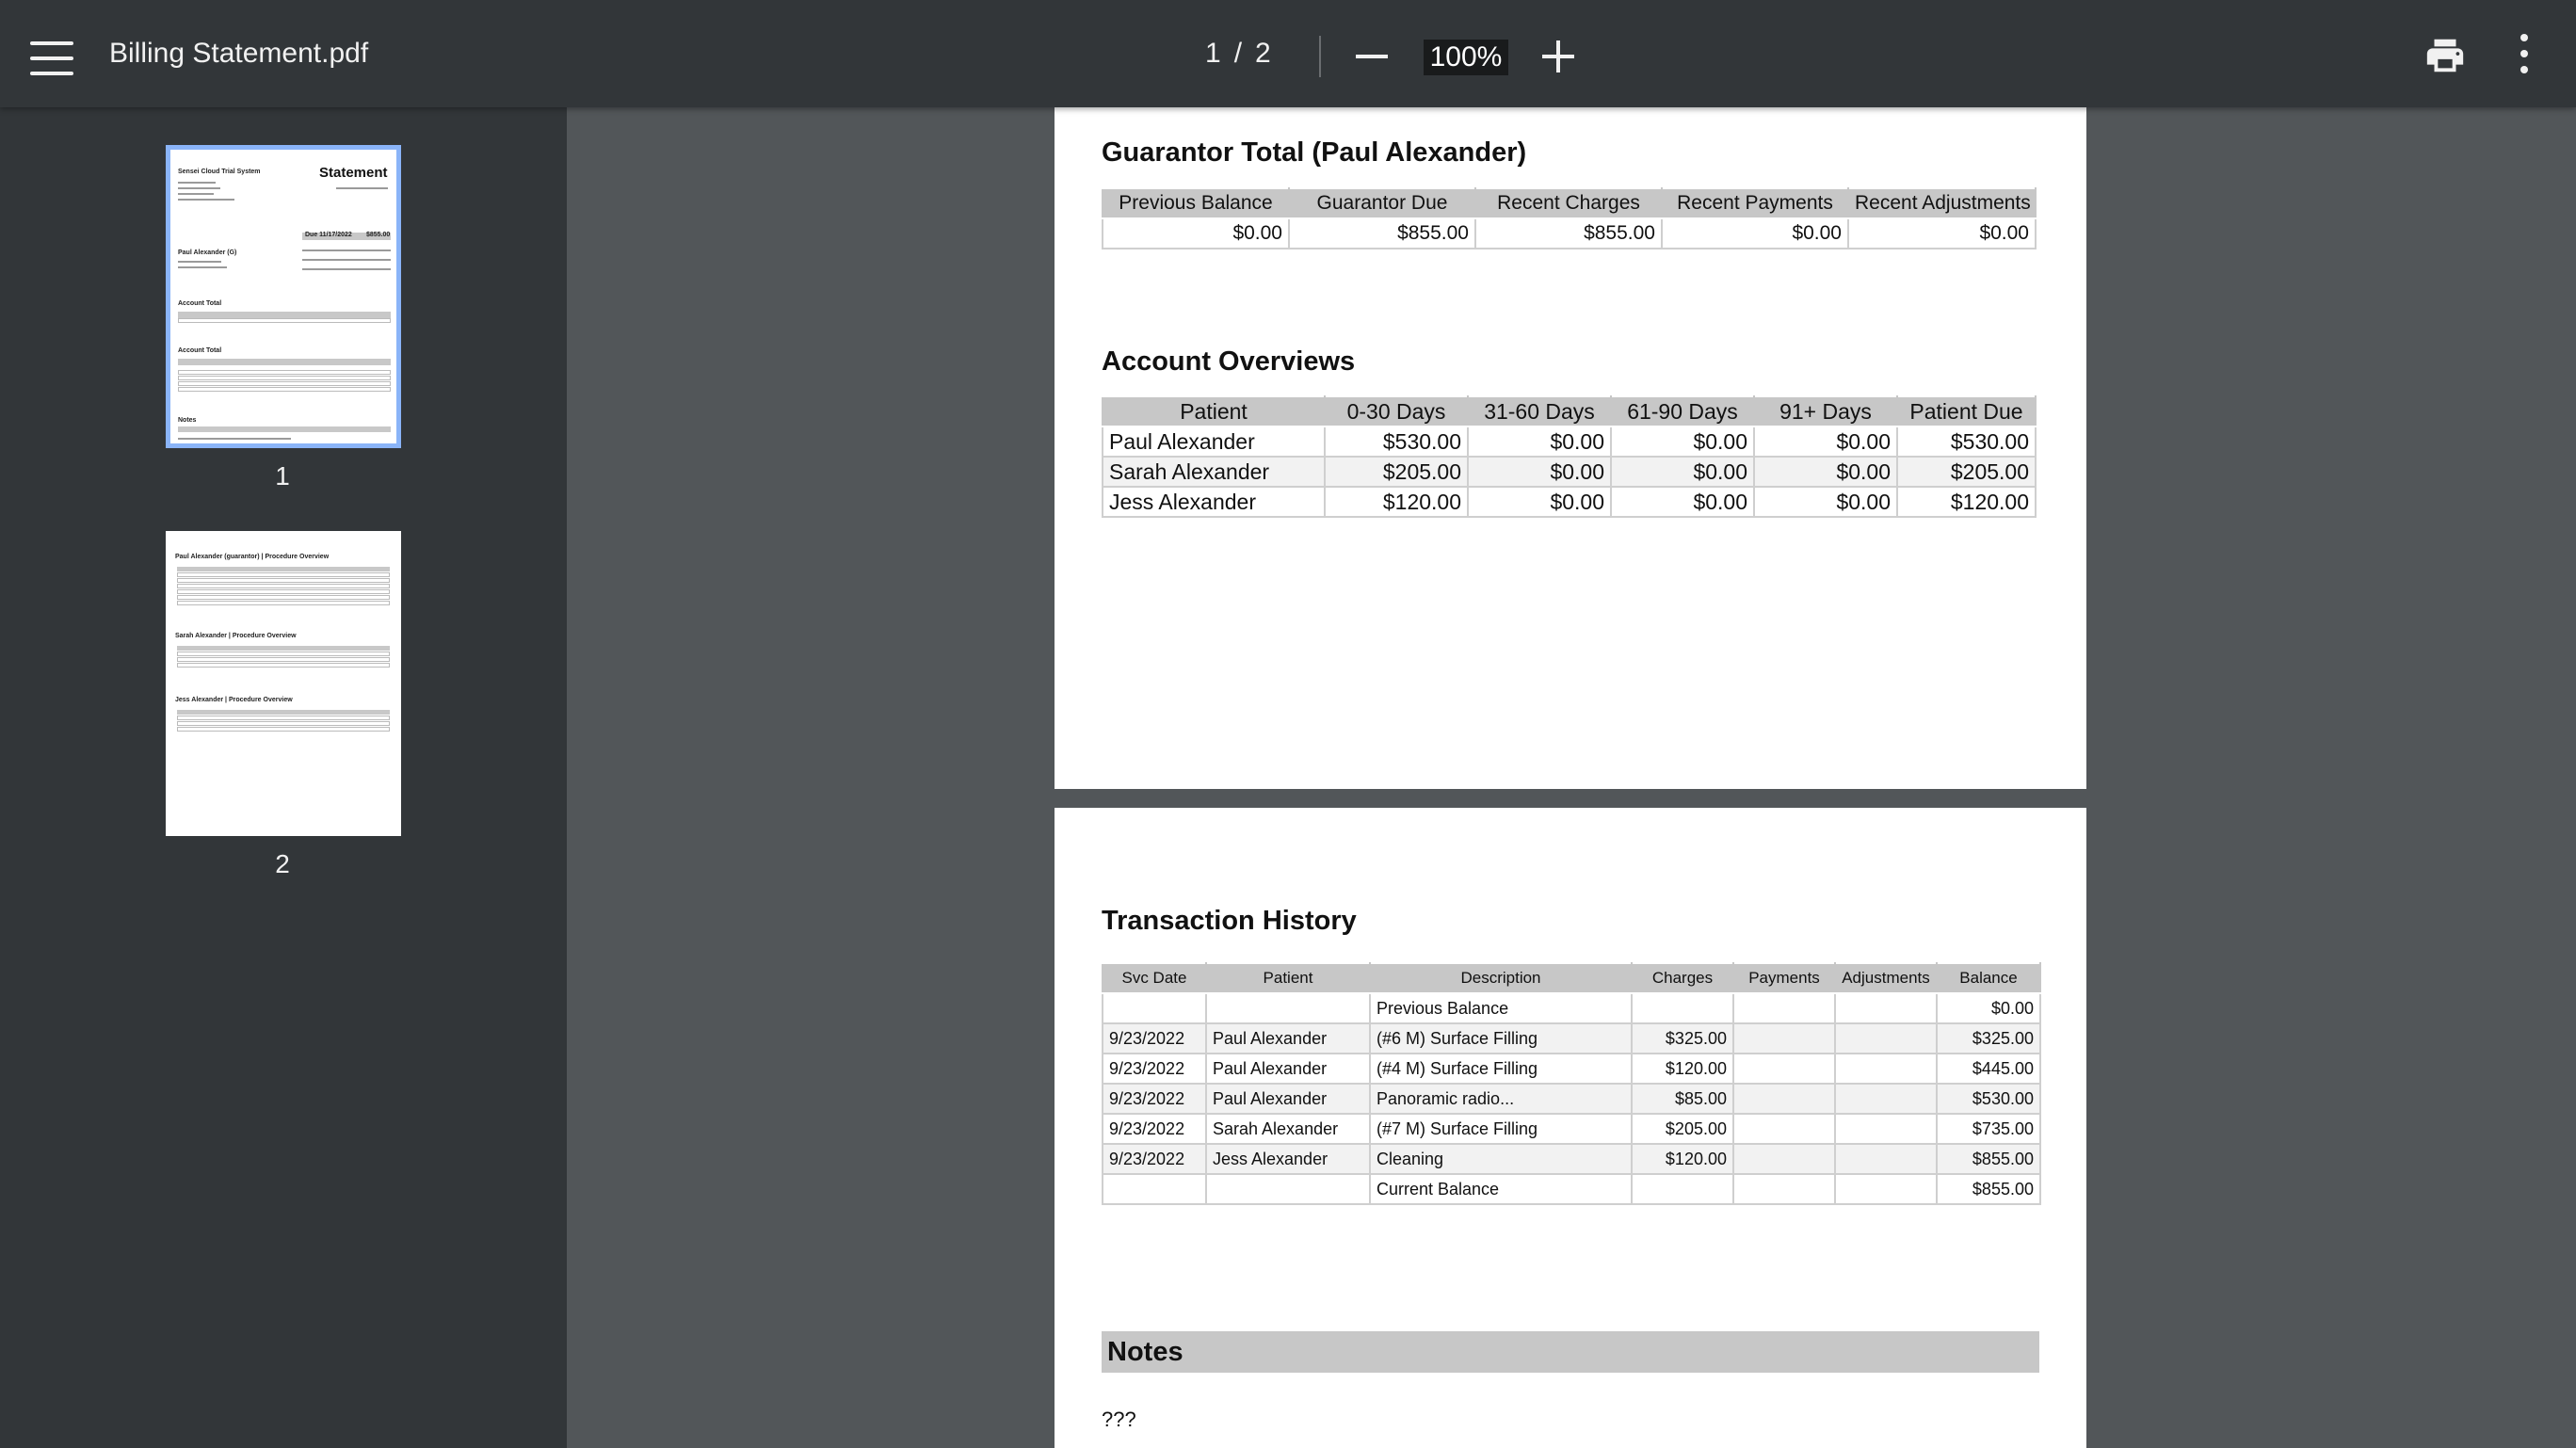 This screenshot has width=2576, height=1448. What do you see at coordinates (1942, 203) in the screenshot?
I see `column-header: Recent Adjustments` at bounding box center [1942, 203].